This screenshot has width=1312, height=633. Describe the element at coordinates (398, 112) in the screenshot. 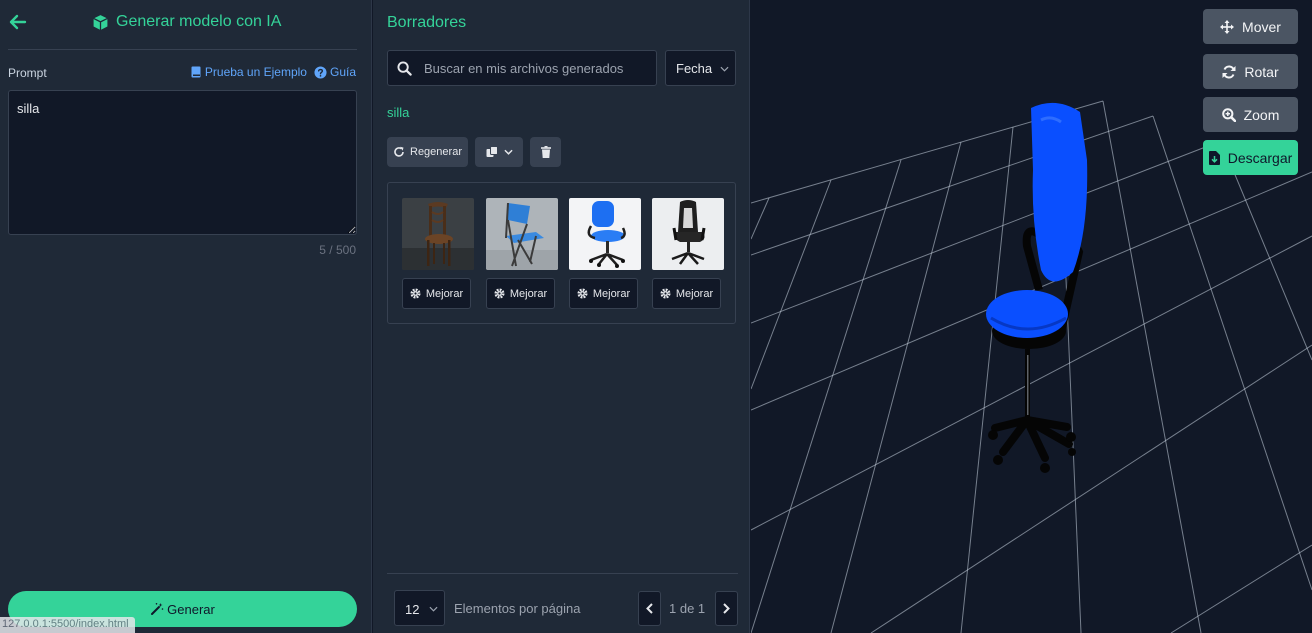

I see `draft-group-title: silla` at that location.